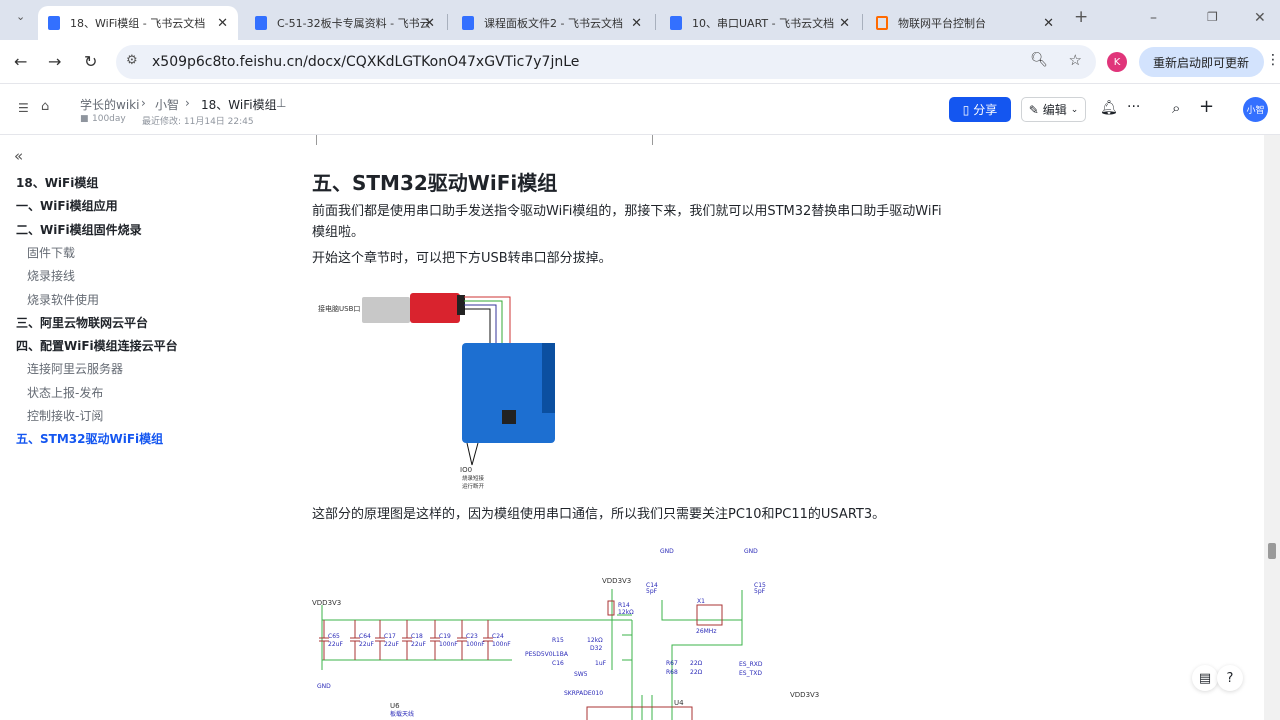  Describe the element at coordinates (448, 644) in the screenshot. I see `capacitor-value: 100nF` at that location.